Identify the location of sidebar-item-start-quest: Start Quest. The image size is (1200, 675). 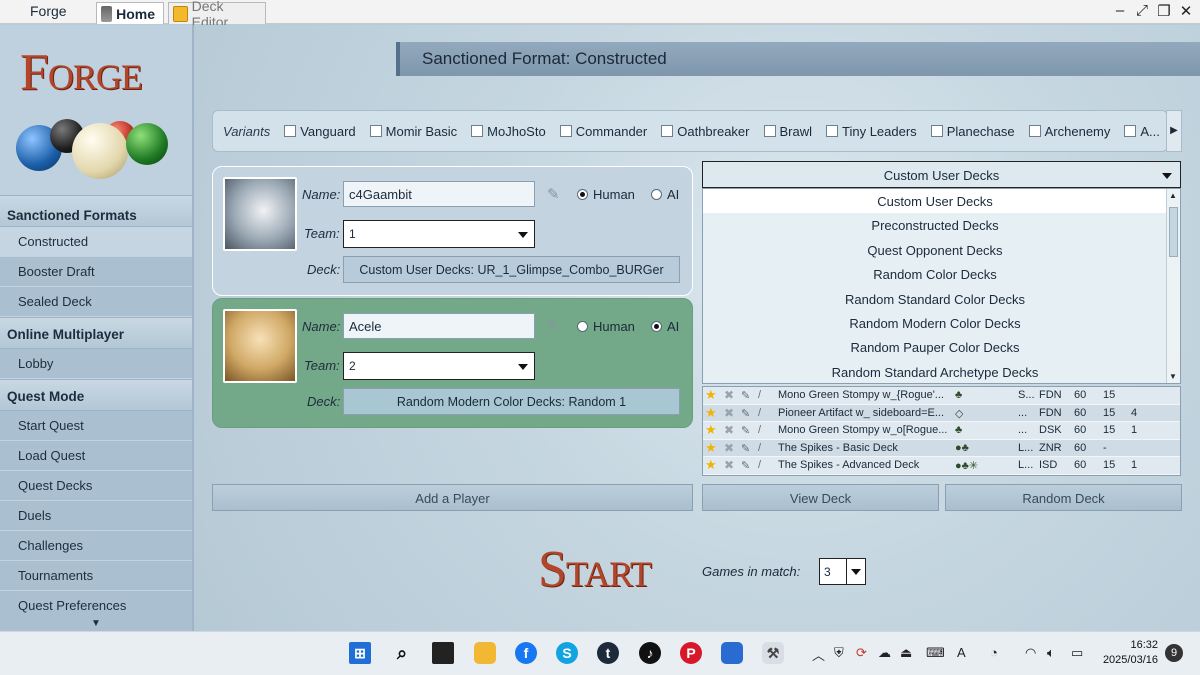
(96, 426).